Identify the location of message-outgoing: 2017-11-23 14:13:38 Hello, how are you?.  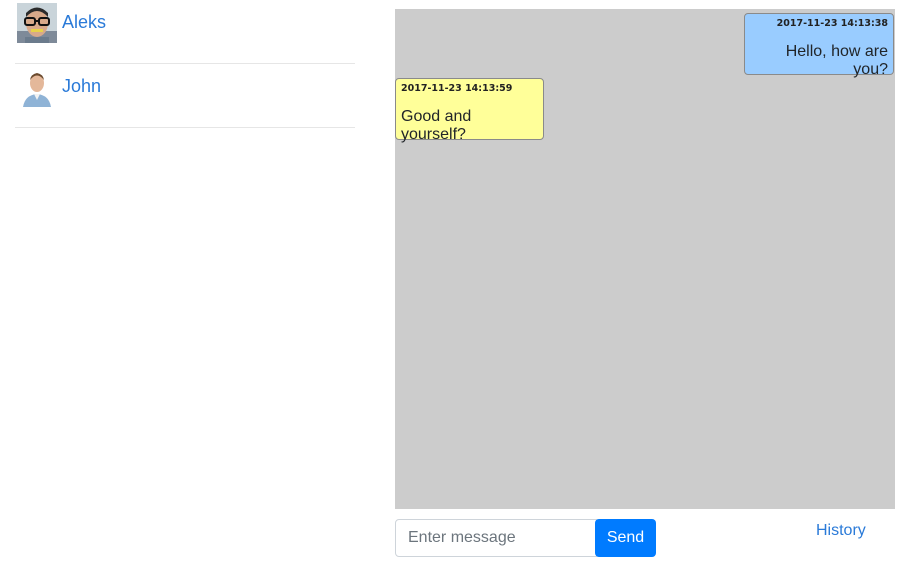
(819, 45).